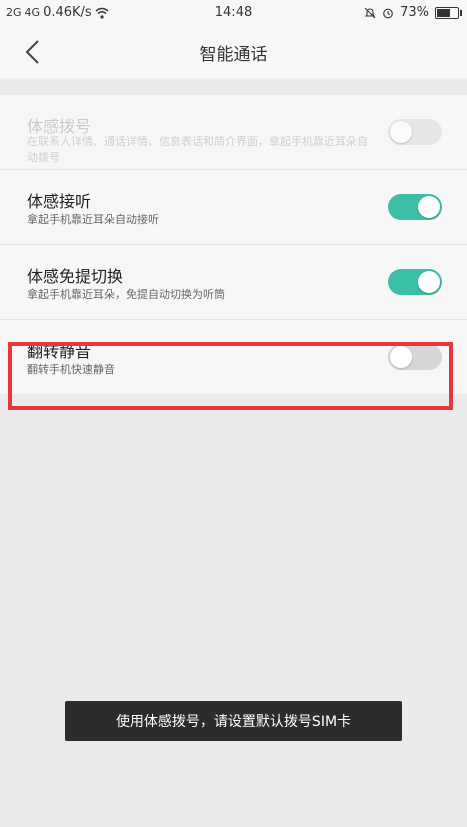  What do you see at coordinates (233, 357) in the screenshot?
I see `setting-row-flip-mute: 翻转静音 翻转手机快速静音` at bounding box center [233, 357].